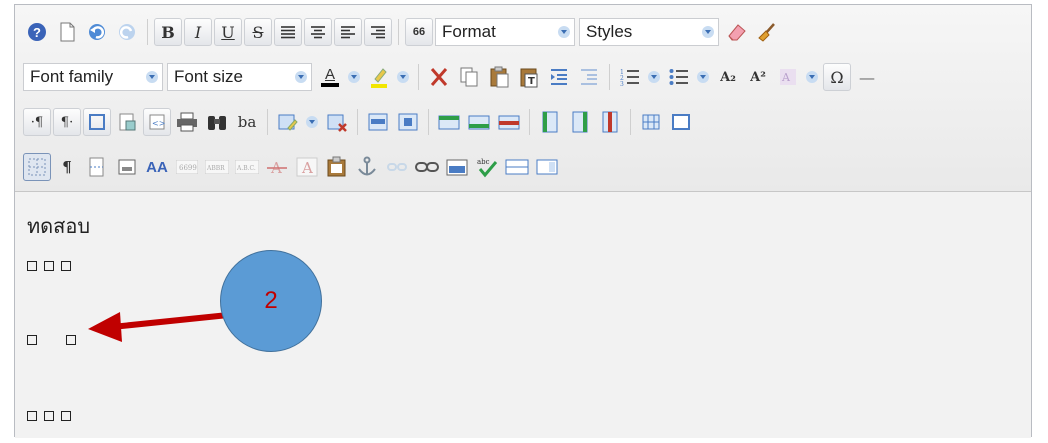  Describe the element at coordinates (163, 326) in the screenshot. I see `callout-arrow` at that location.